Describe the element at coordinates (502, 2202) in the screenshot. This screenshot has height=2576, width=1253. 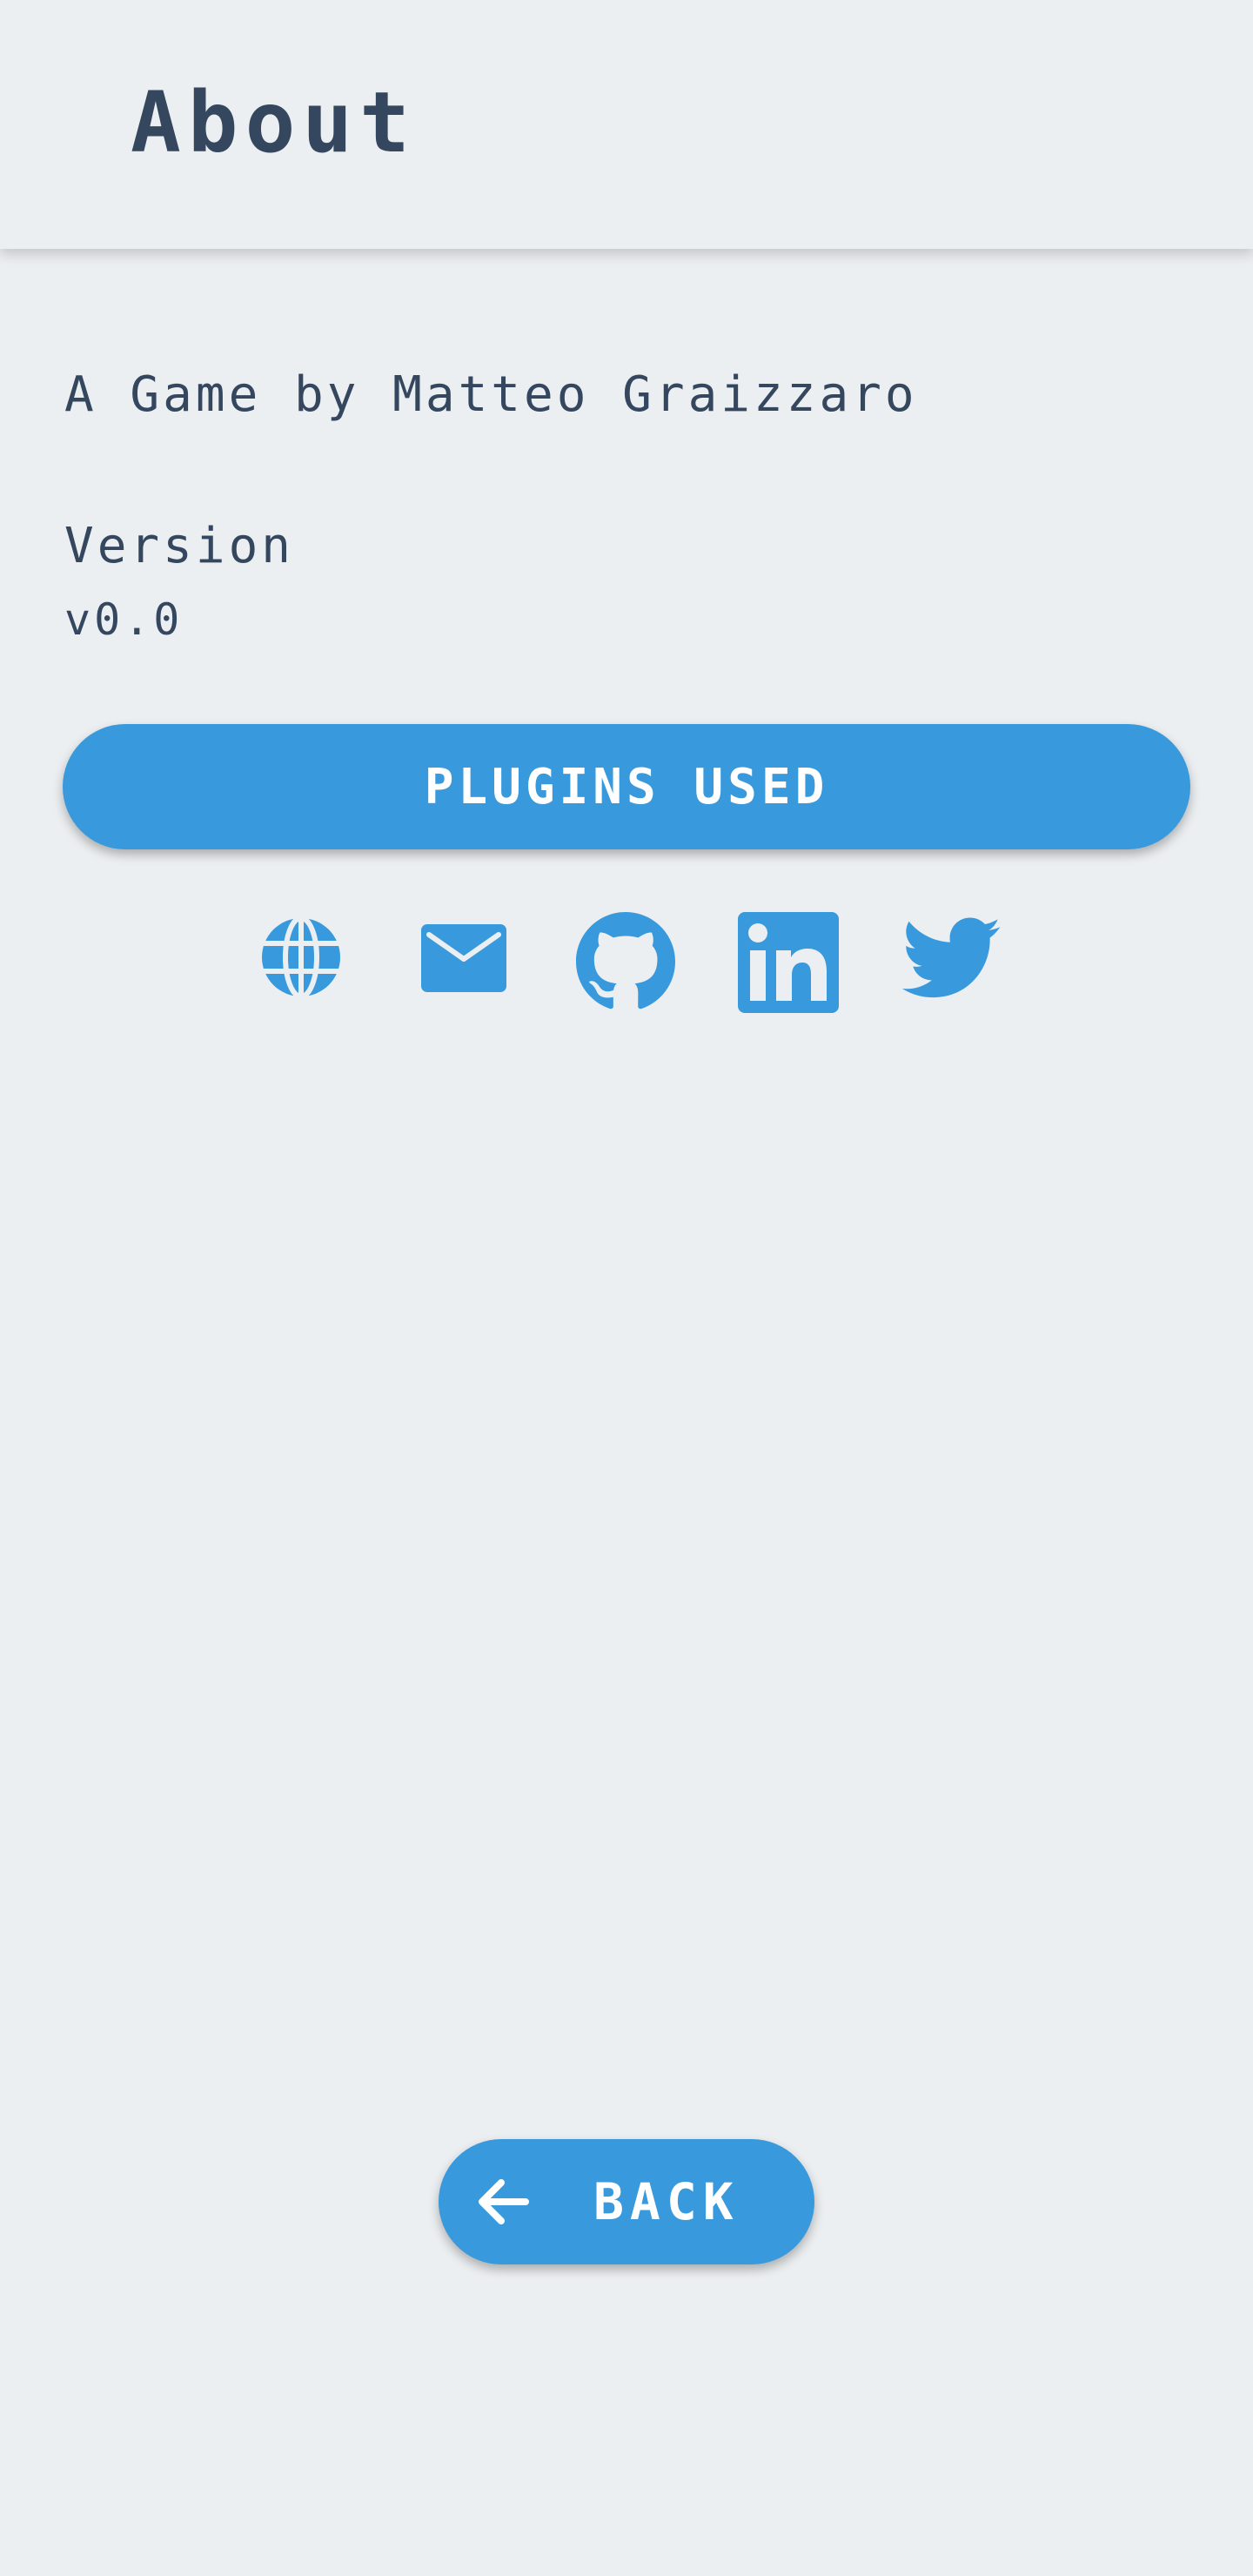
I see `arrow-left-icon` at that location.